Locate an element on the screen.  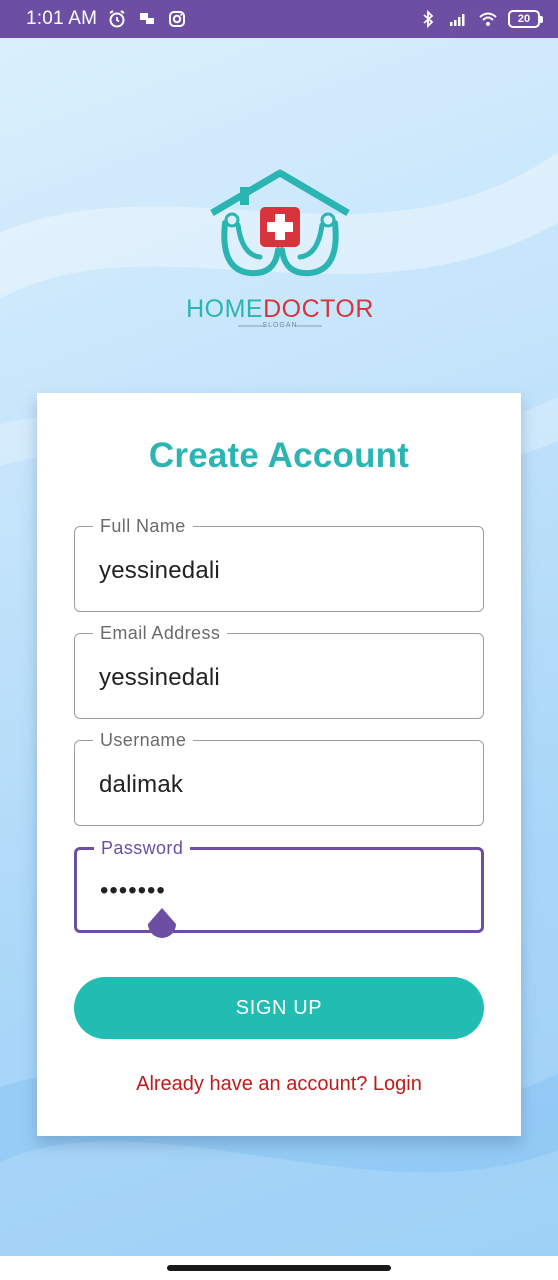
logo-home-text: HOME is located at coordinates (225, 309).